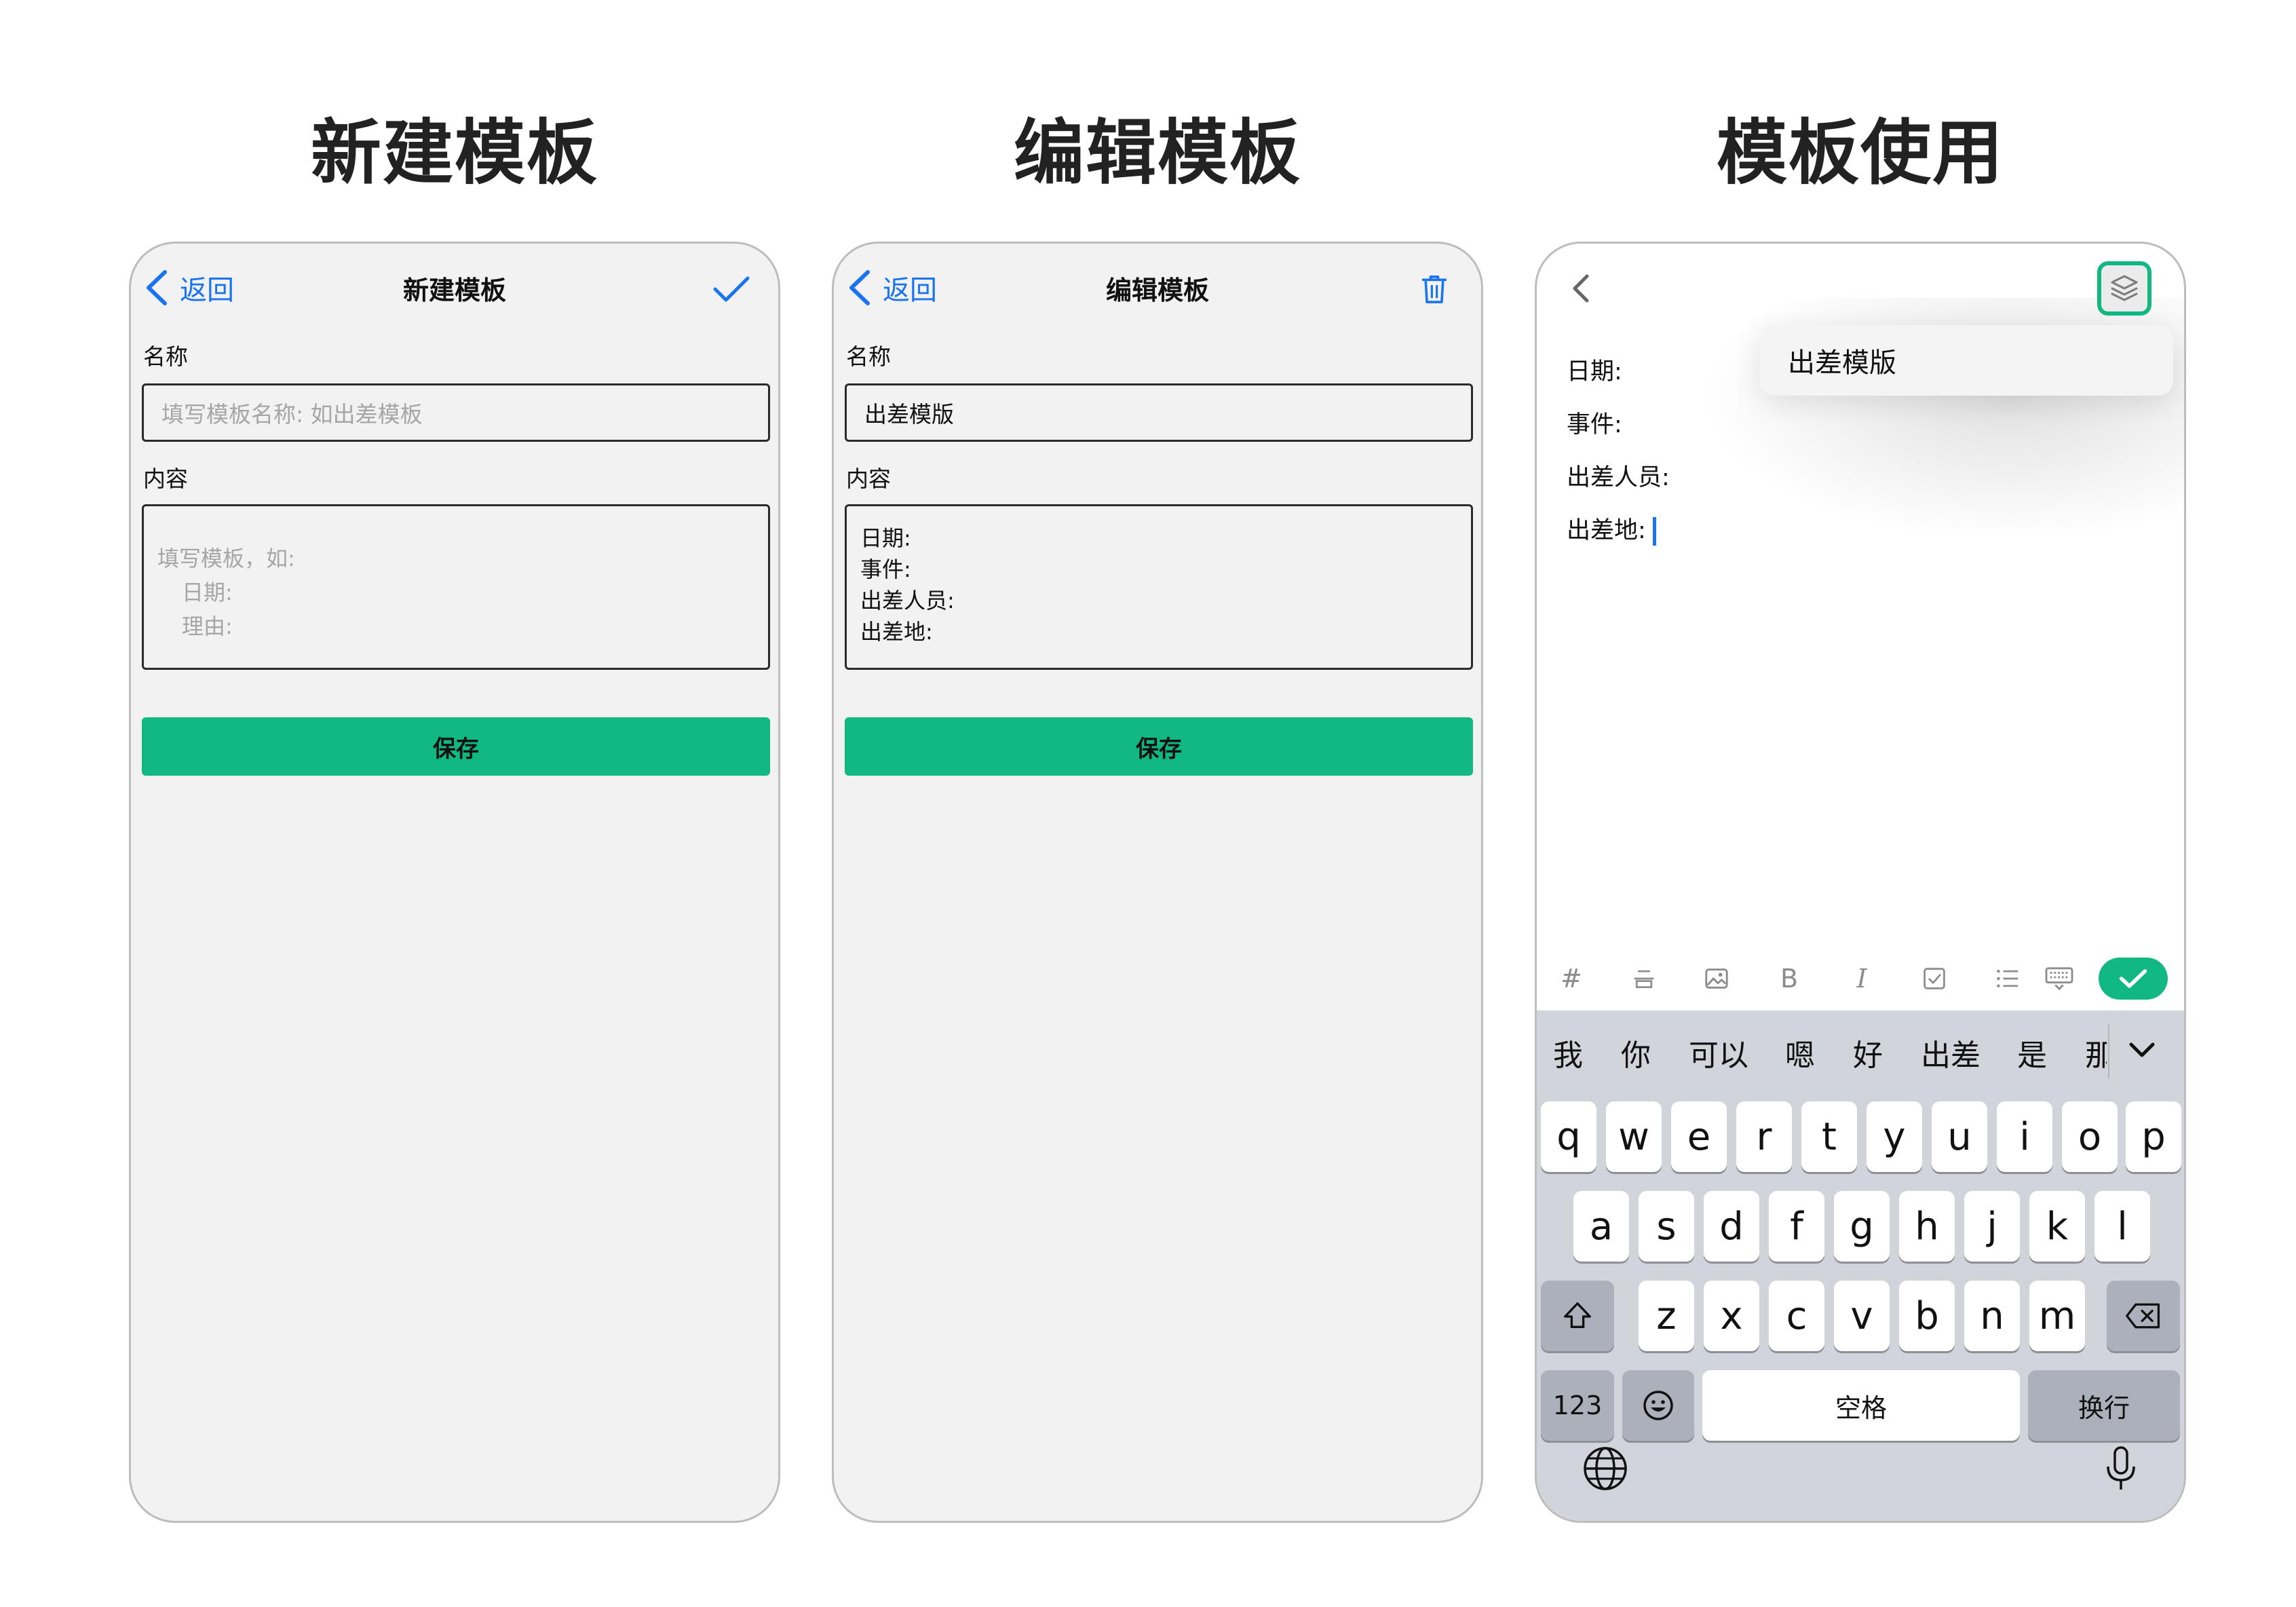 This screenshot has height=1607, width=2296. Describe the element at coordinates (1992, 1226) in the screenshot. I see `key-j: j` at that location.